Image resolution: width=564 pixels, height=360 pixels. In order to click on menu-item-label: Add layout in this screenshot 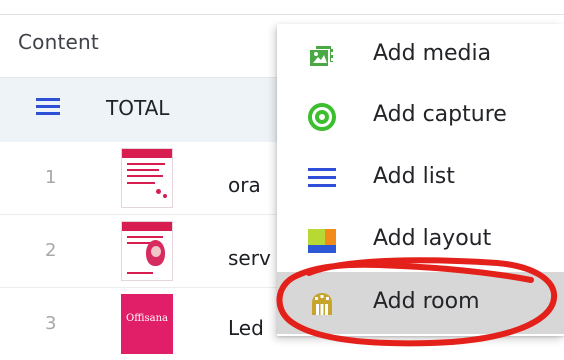, I will do `click(432, 238)`.